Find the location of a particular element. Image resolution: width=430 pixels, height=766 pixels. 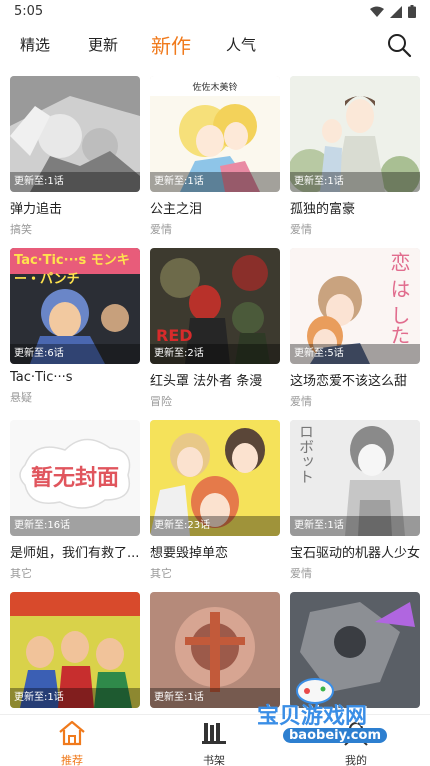

comic-card: 恋 は した 更新至:5话 这场恋爱不该这么甜 爱情 is located at coordinates (355, 328).